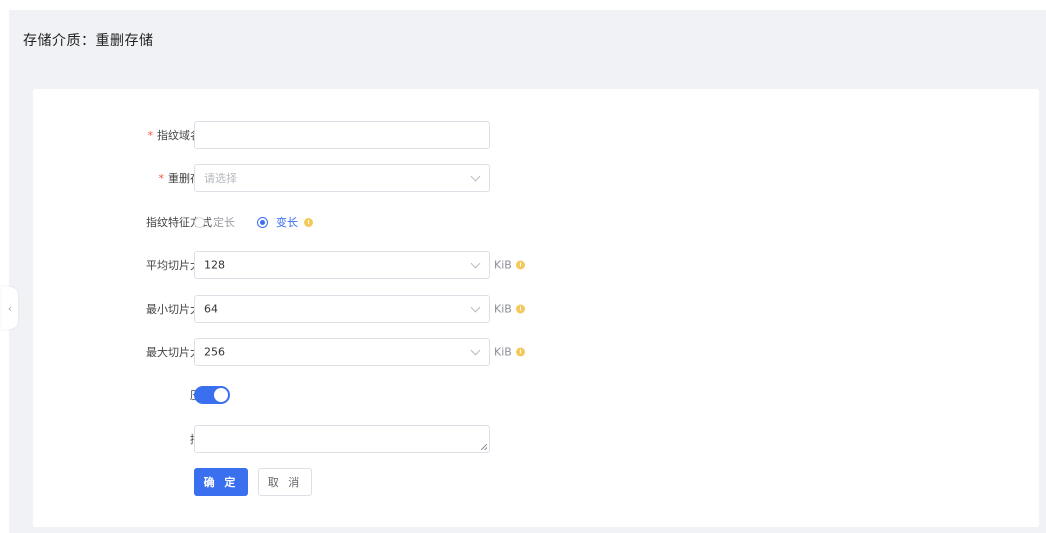 The height and width of the screenshot is (533, 1046). Describe the element at coordinates (287, 222) in the screenshot. I see `radio-variable-length-label: 变长` at that location.